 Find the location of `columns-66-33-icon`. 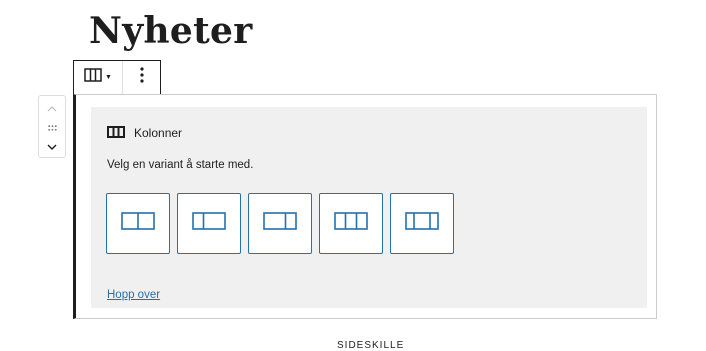

columns-66-33-icon is located at coordinates (280, 223).